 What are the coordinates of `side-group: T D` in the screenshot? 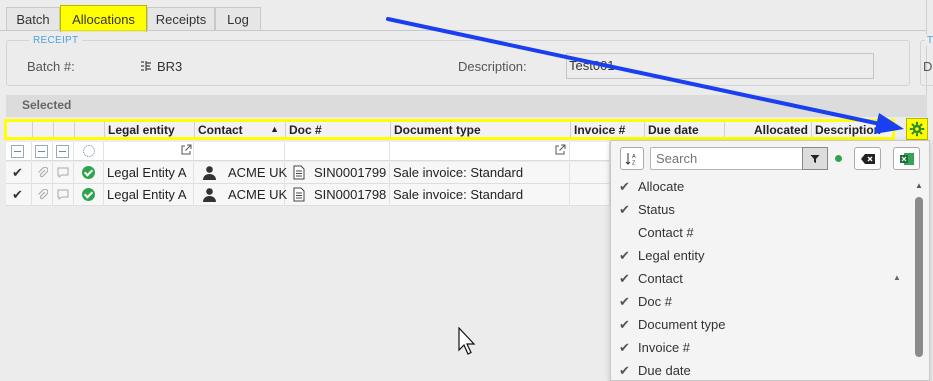 It's located at (926, 60).